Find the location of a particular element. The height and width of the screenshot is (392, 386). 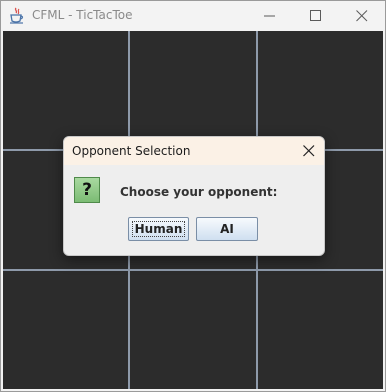

minimize-button is located at coordinates (270, 16).